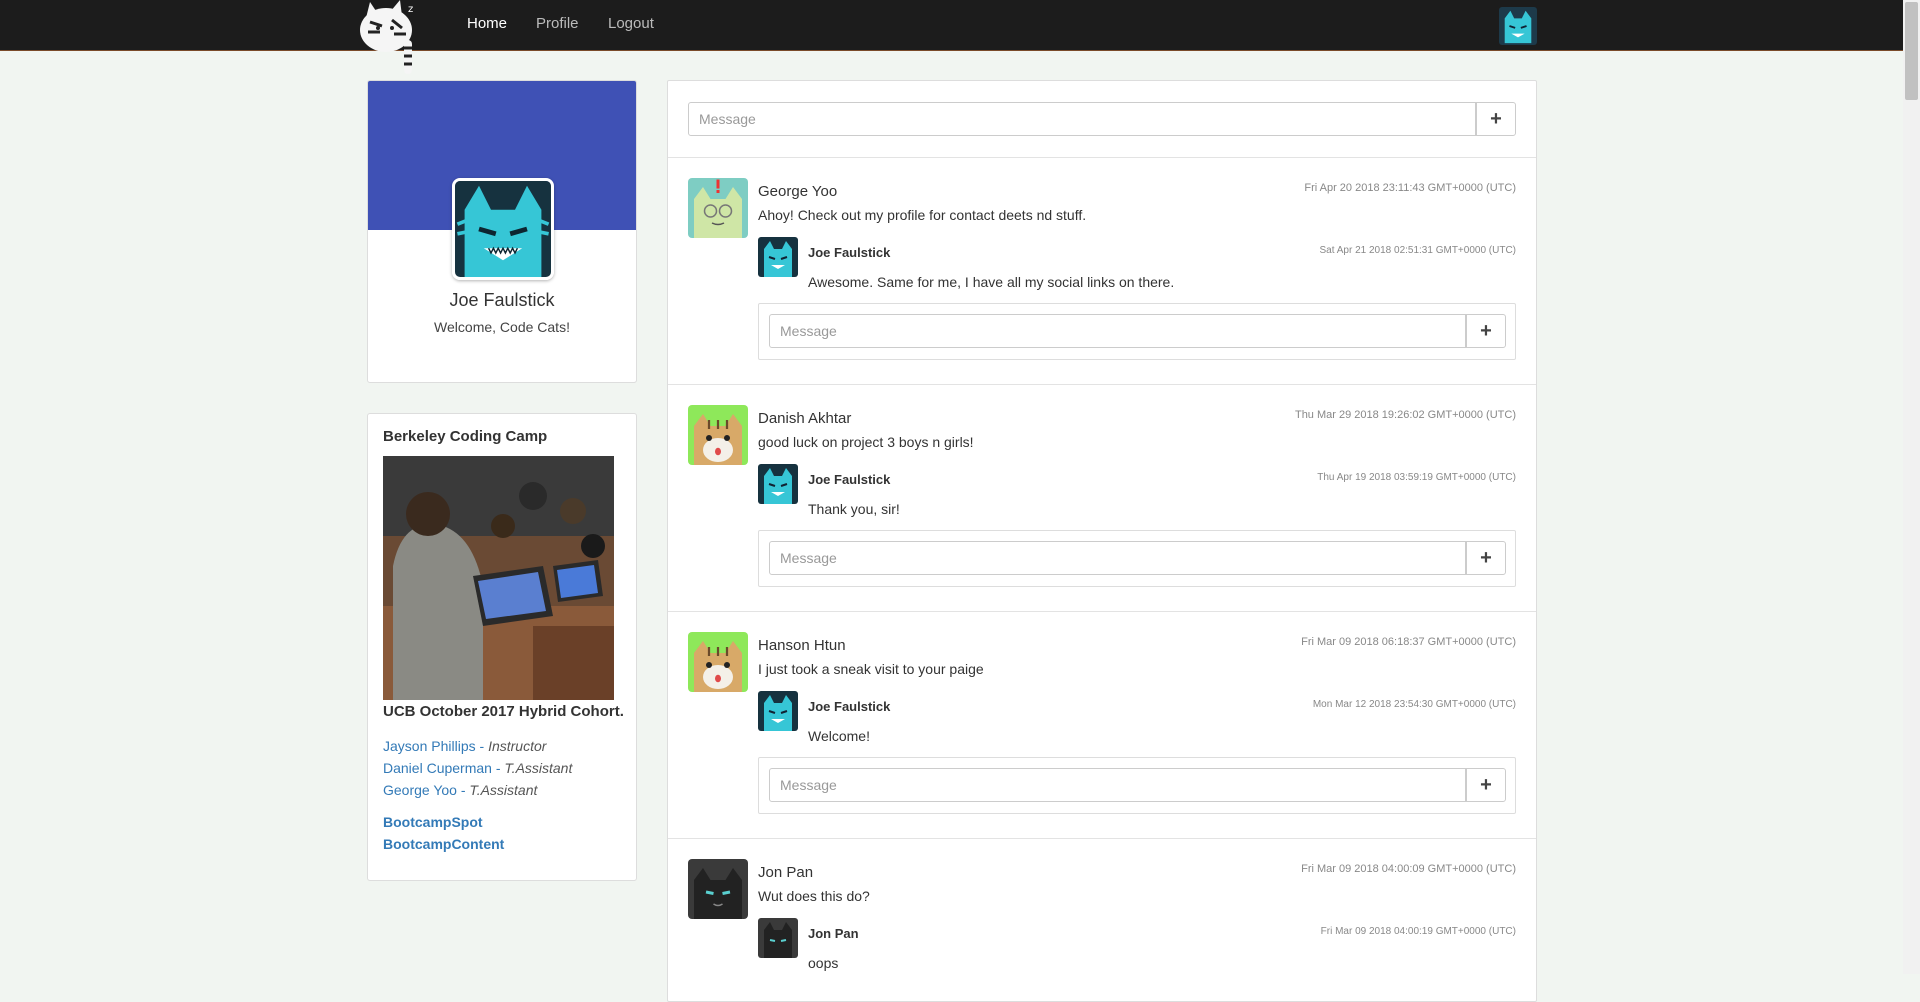 The height and width of the screenshot is (1002, 1920). What do you see at coordinates (487, 23) in the screenshot?
I see `nav-home: Home` at bounding box center [487, 23].